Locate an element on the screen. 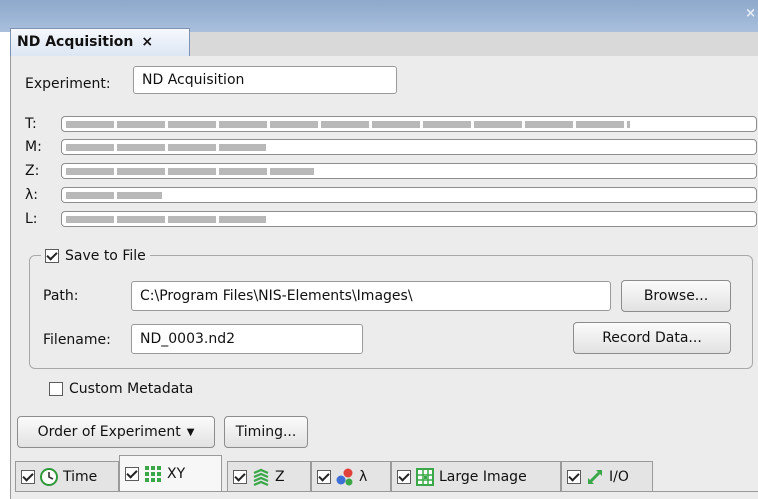 This screenshot has width=758, height=499. dimension-row-lambda: λ: is located at coordinates (391, 195).